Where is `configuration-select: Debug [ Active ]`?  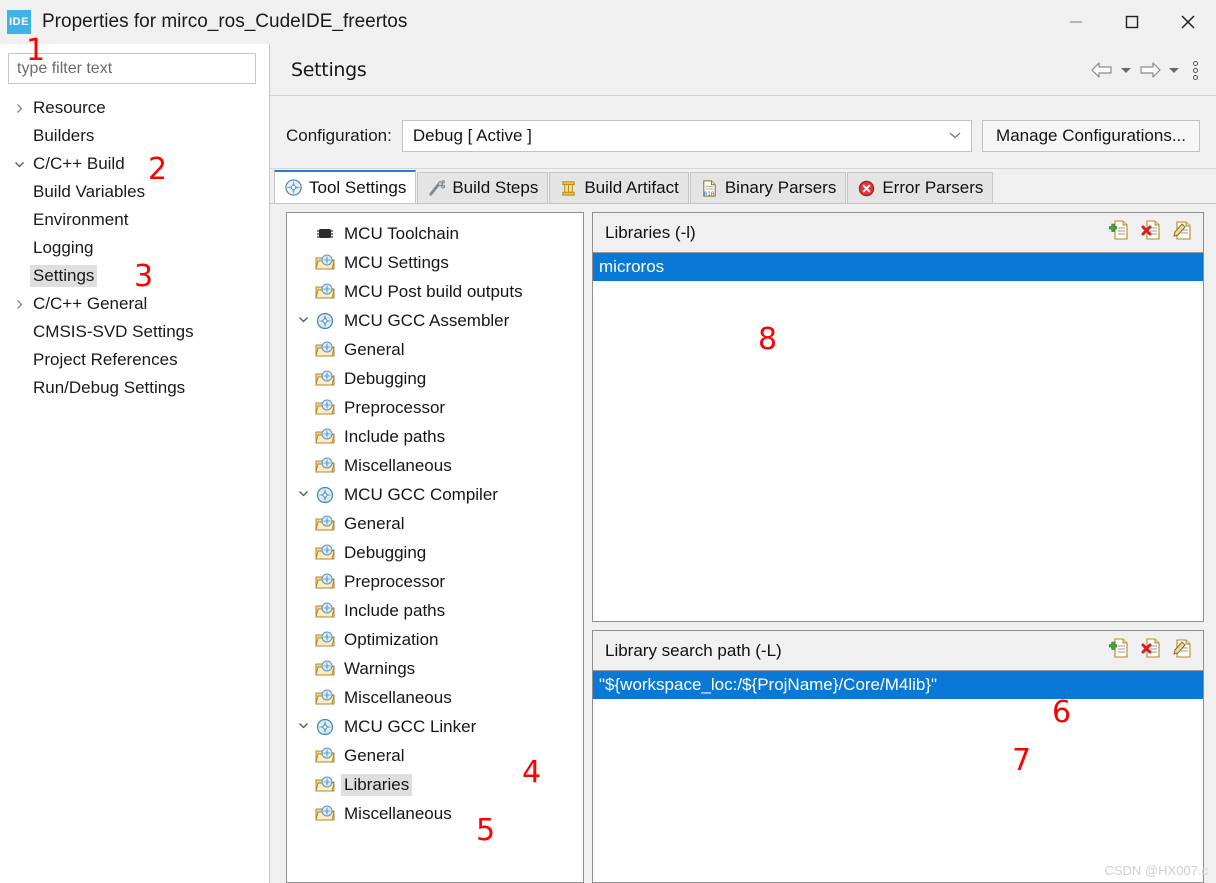
configuration-select: Debug [ Active ] is located at coordinates (687, 136).